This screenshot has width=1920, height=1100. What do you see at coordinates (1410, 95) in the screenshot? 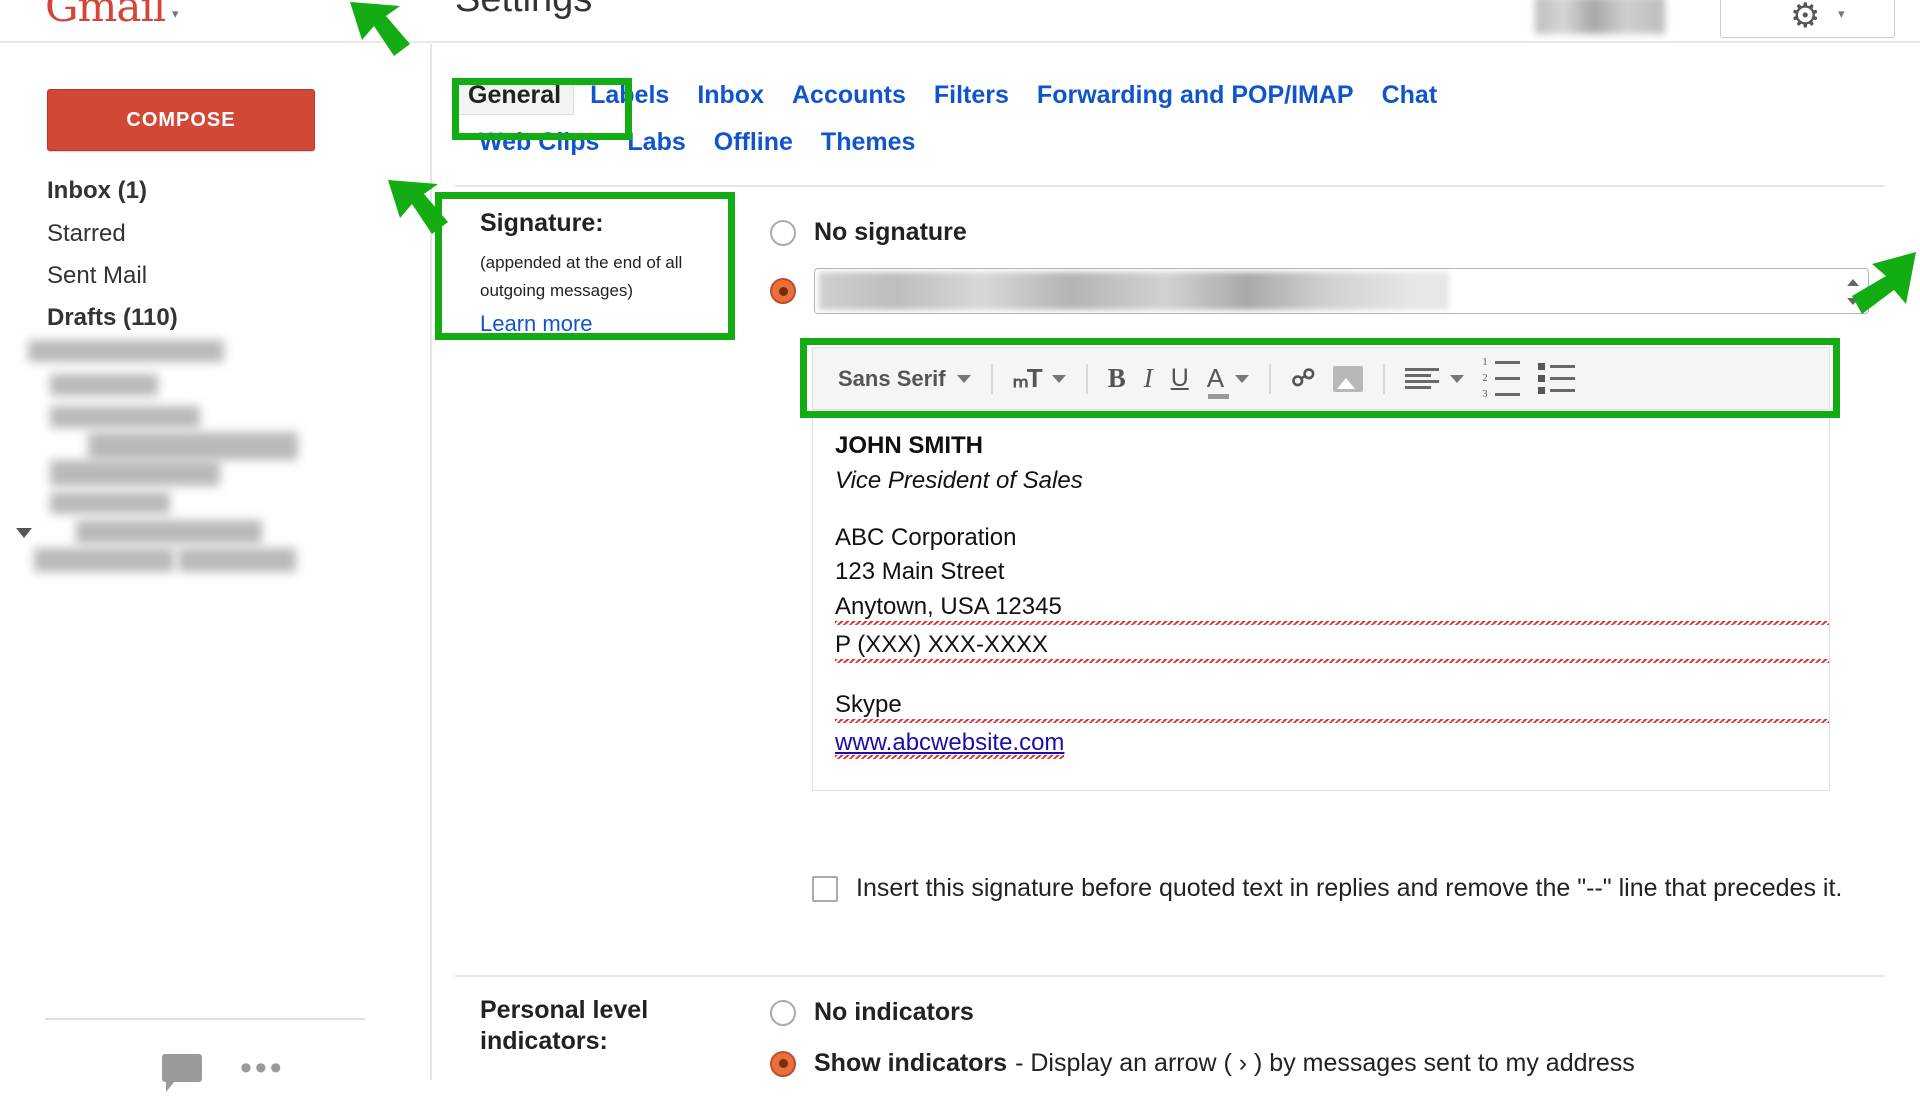
I see `tab-chat: Chat` at bounding box center [1410, 95].